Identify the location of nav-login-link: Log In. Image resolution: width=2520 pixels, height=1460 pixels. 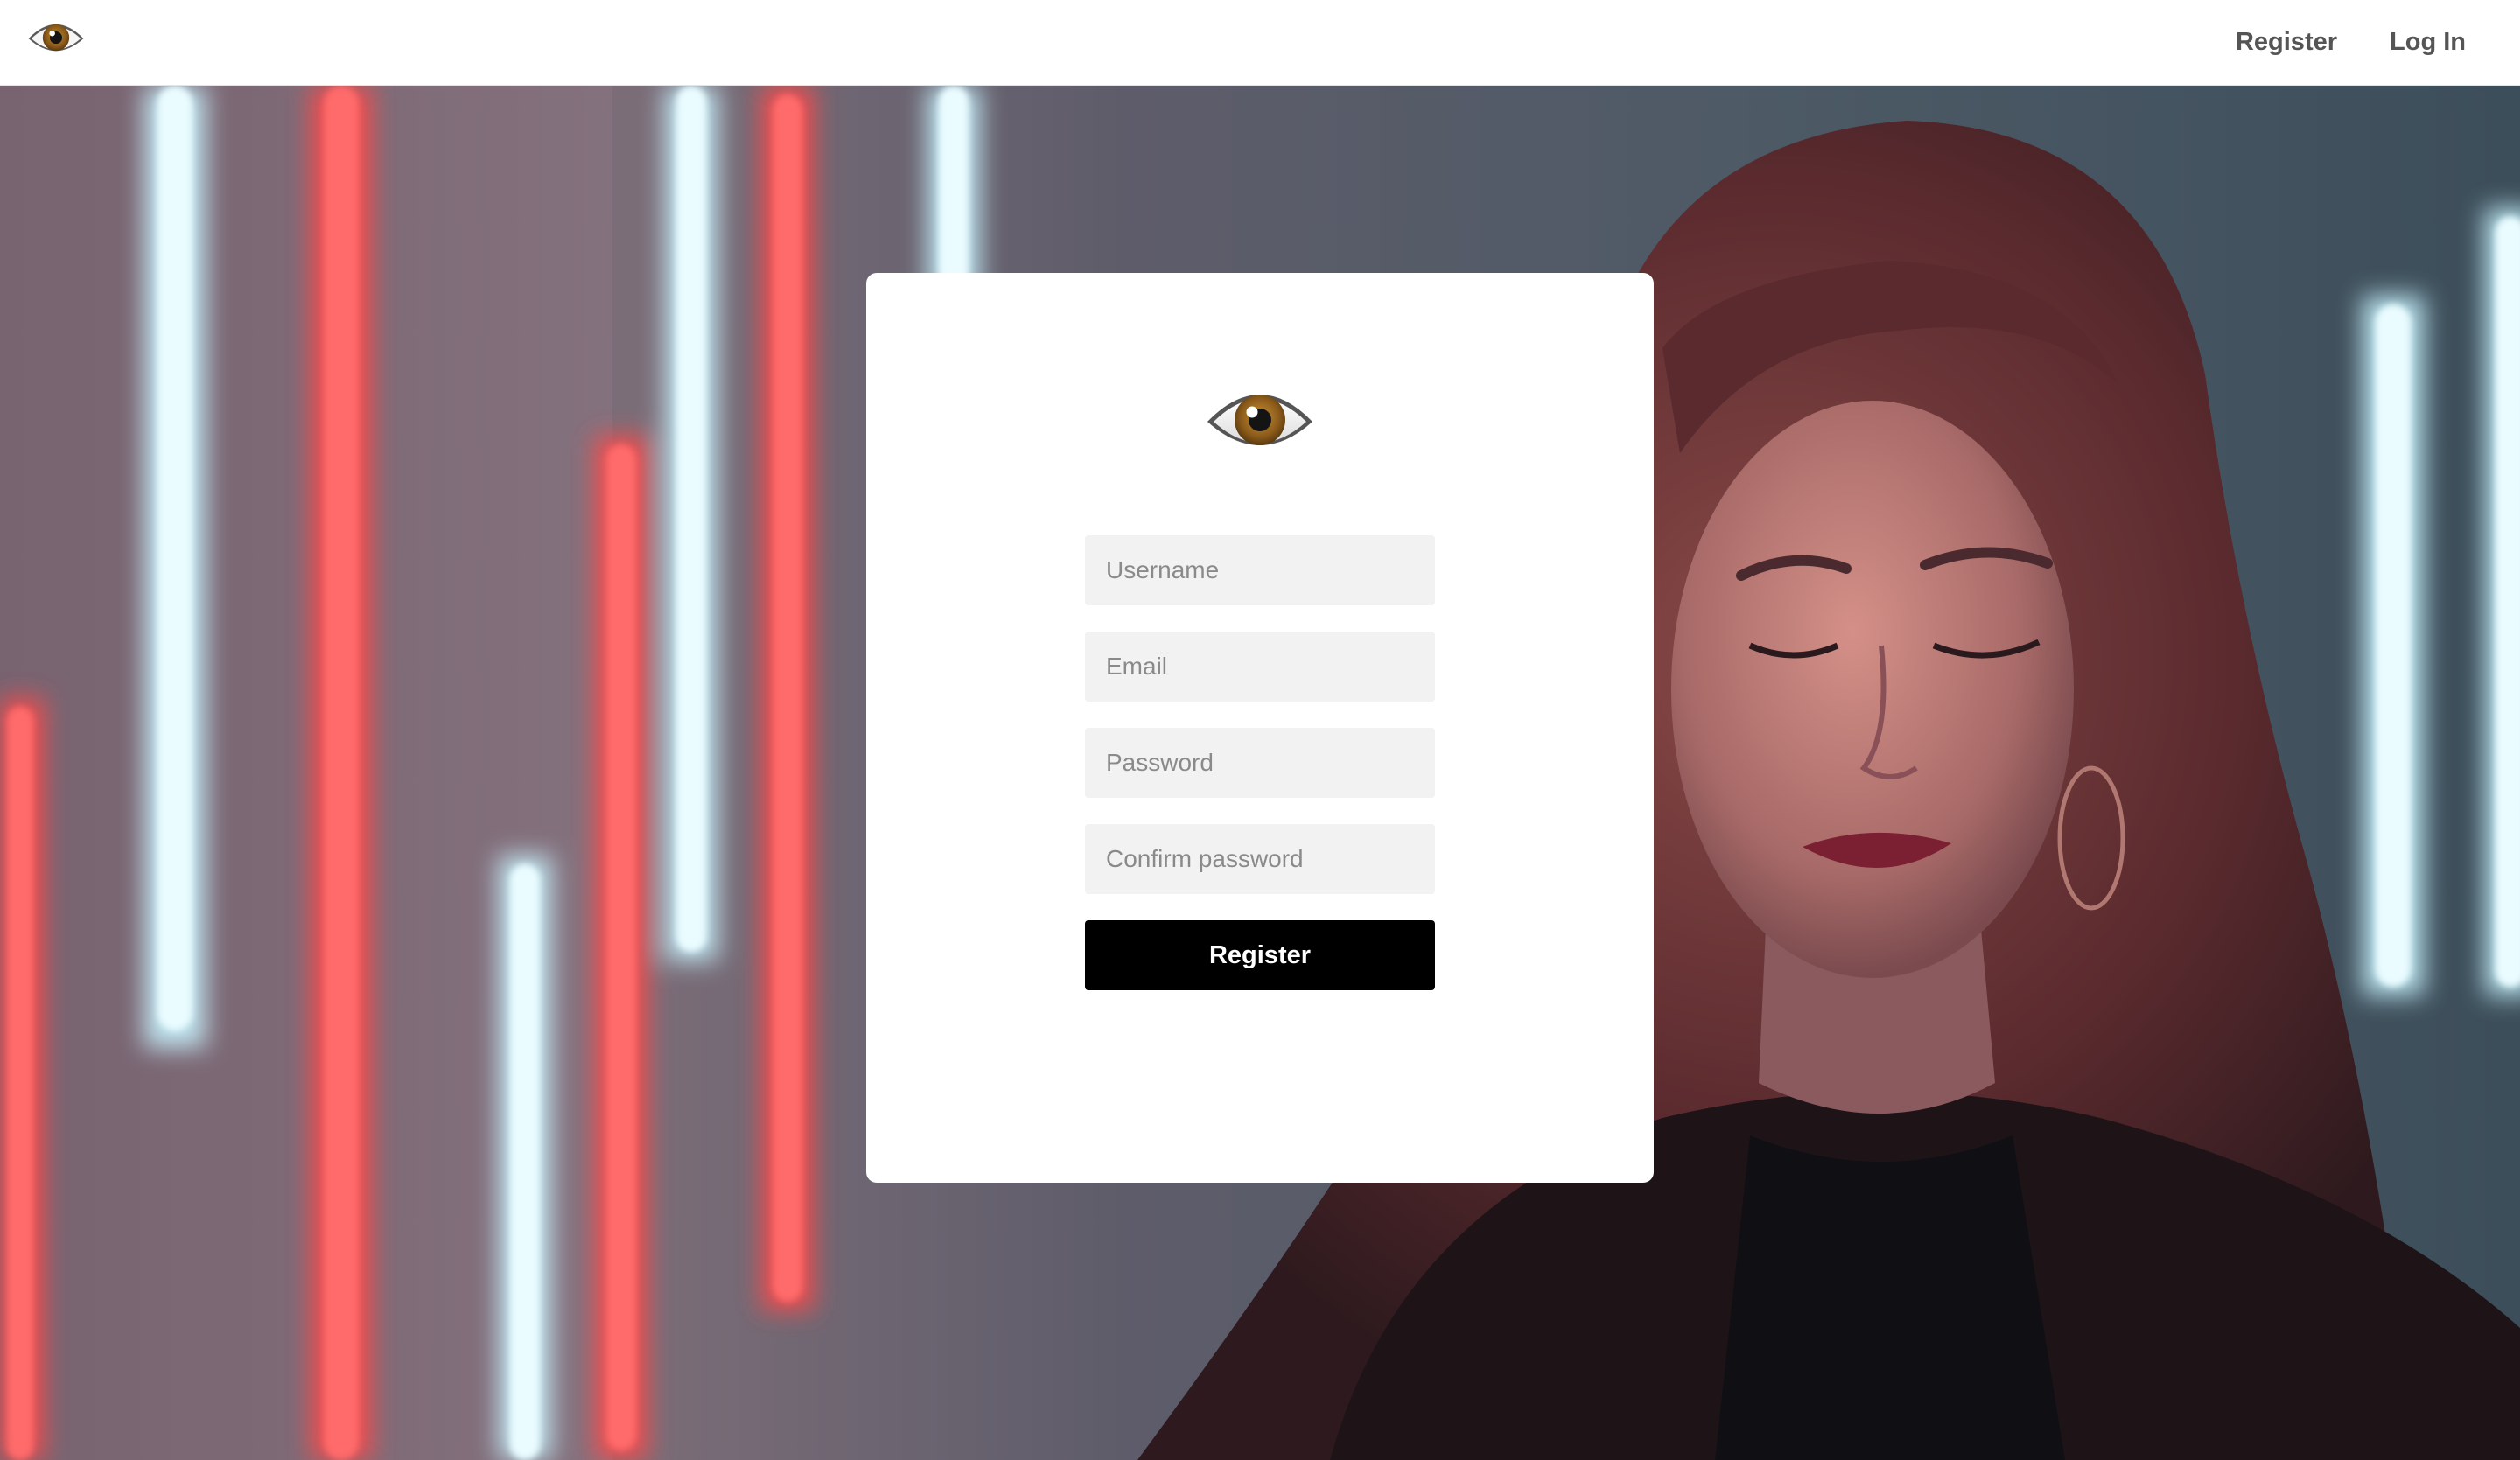
(2428, 42).